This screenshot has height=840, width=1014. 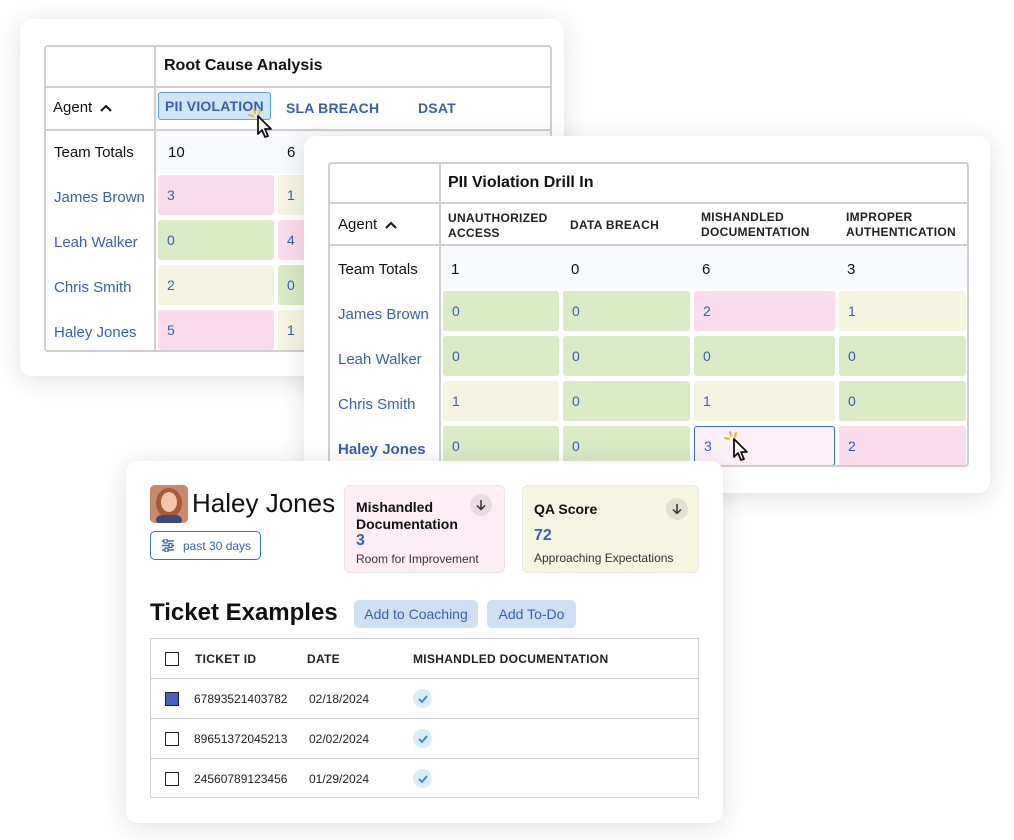 What do you see at coordinates (902, 401) in the screenshot?
I see `cell-chris-improper: 0` at bounding box center [902, 401].